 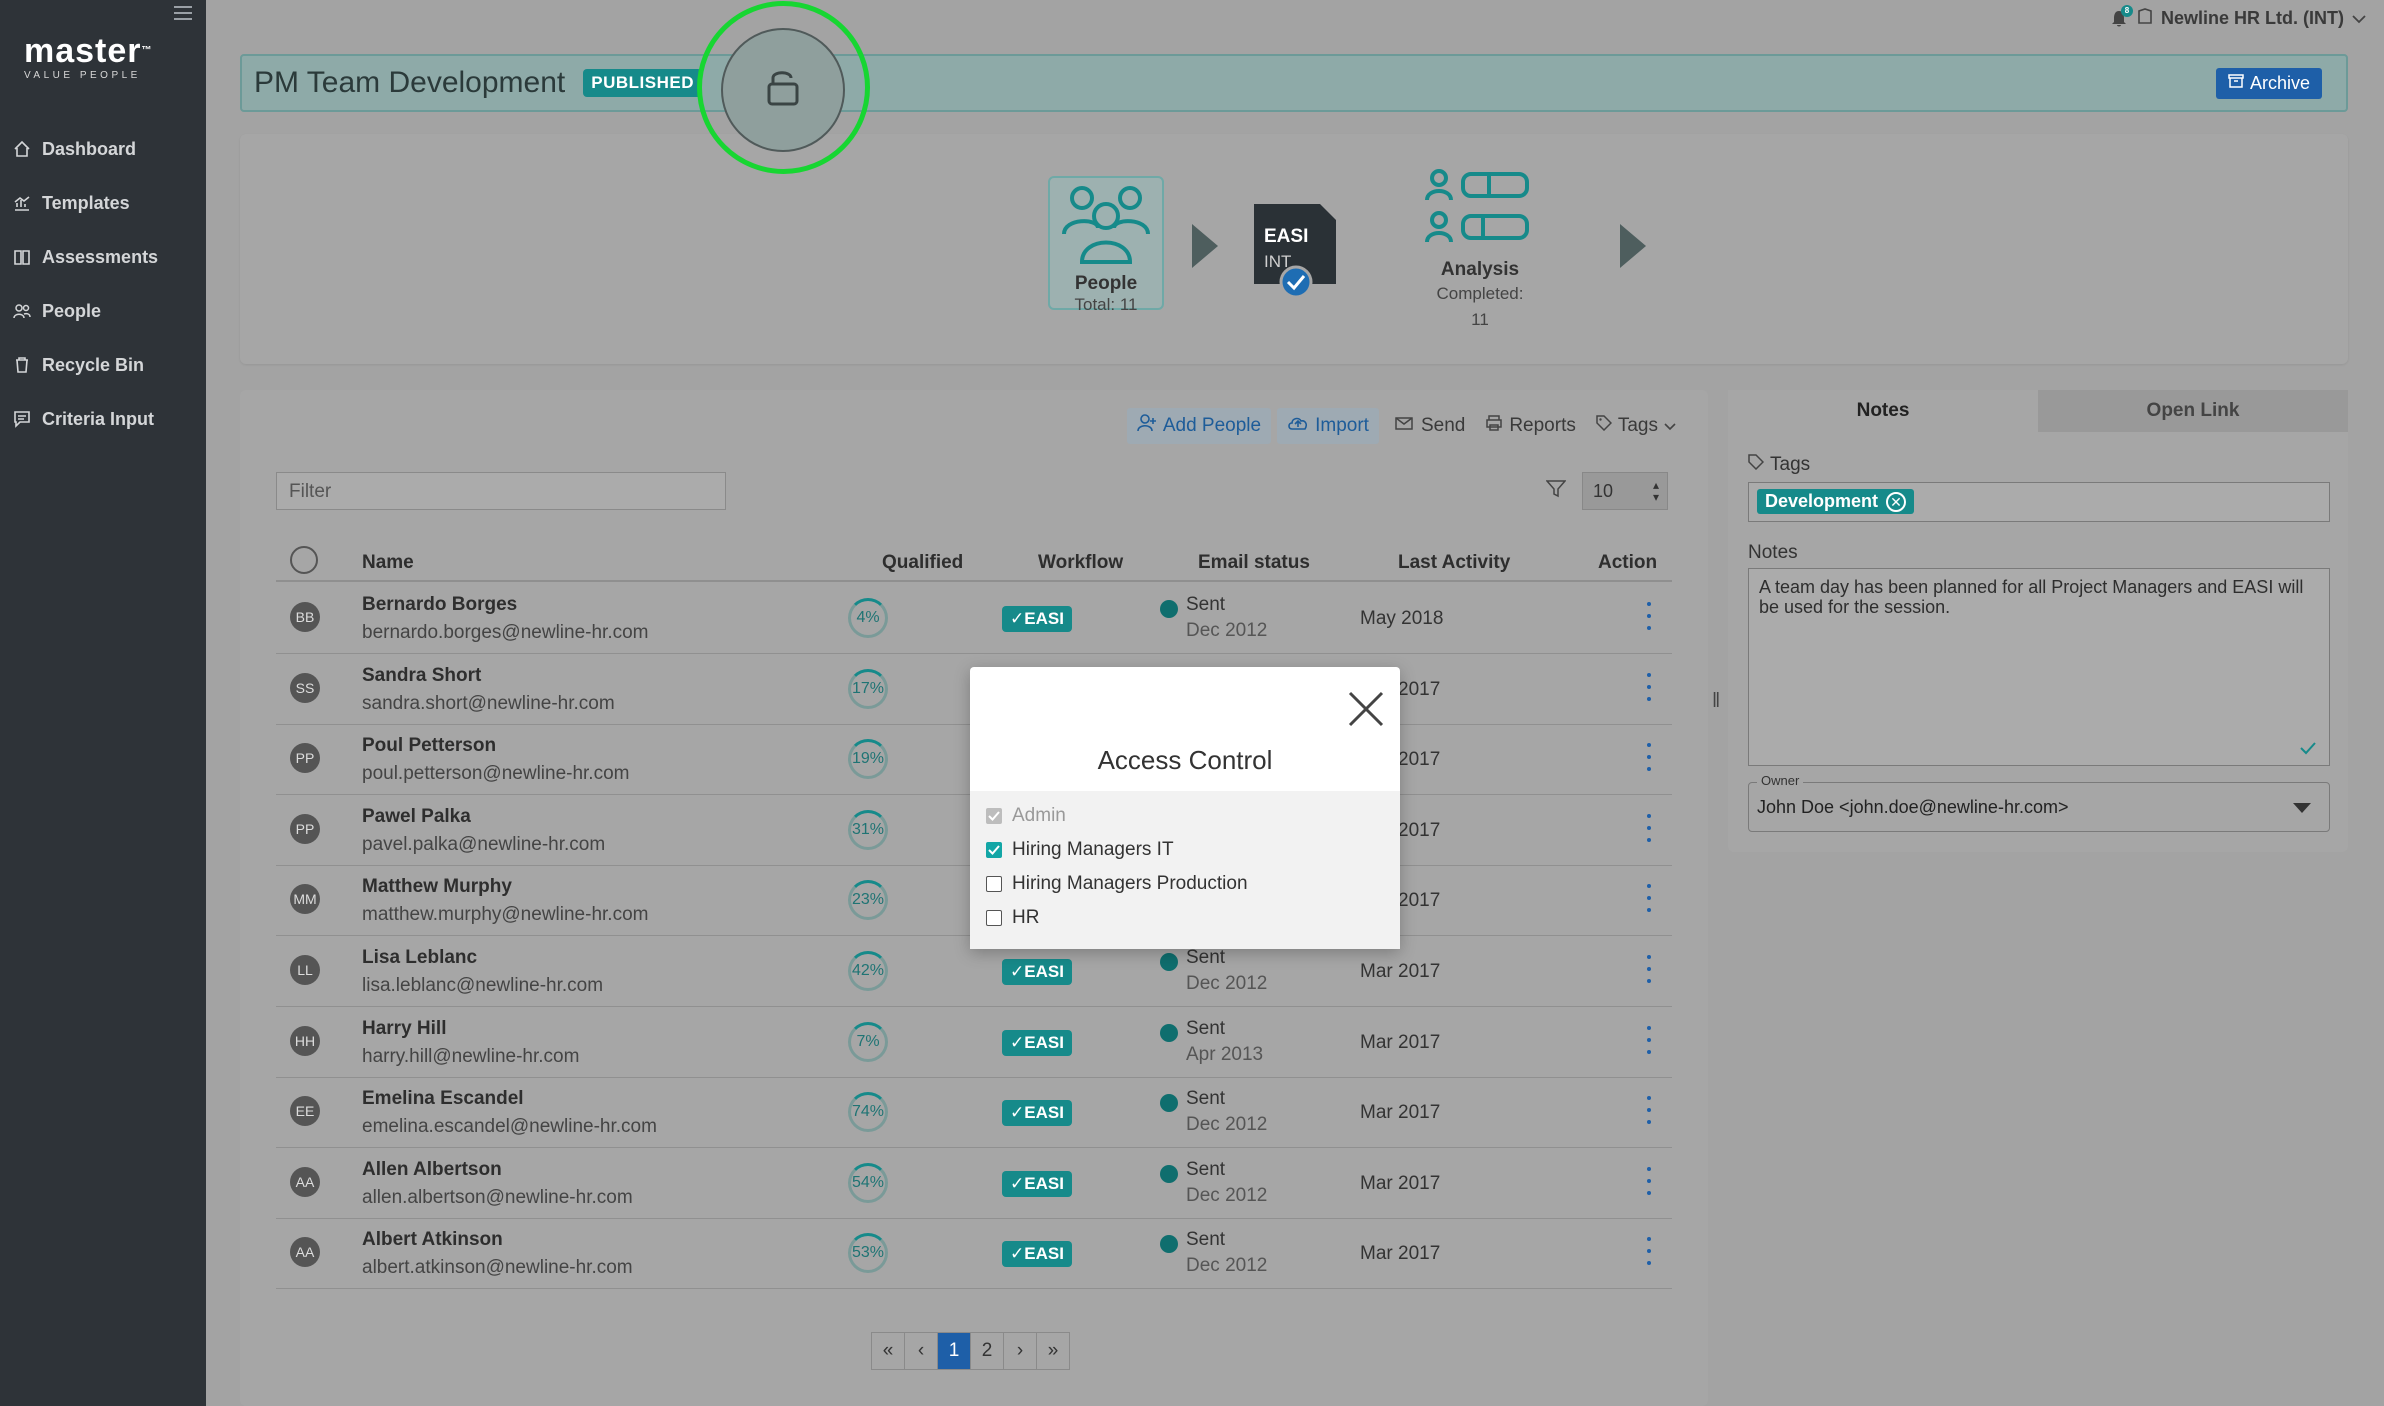 What do you see at coordinates (2237, 16) in the screenshot?
I see `account-menu: 8 Newline HR Ltd. (INT)` at bounding box center [2237, 16].